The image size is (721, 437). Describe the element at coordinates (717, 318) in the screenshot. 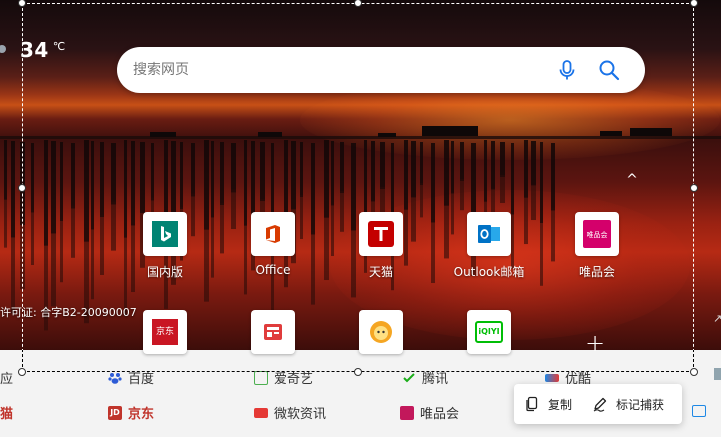

I see `resize-corner-icon: ↗` at that location.